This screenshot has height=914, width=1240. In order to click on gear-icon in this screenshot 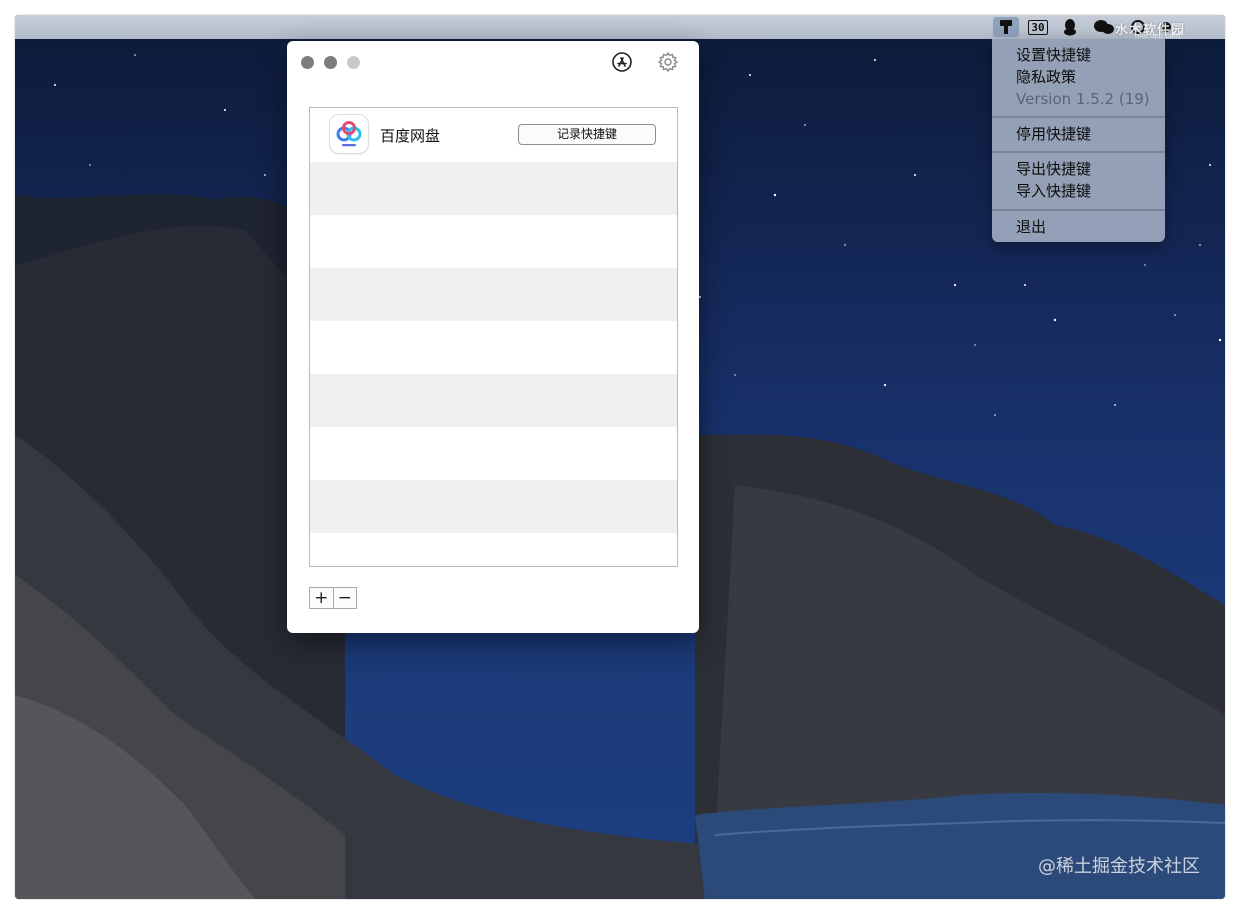, I will do `click(668, 62)`.